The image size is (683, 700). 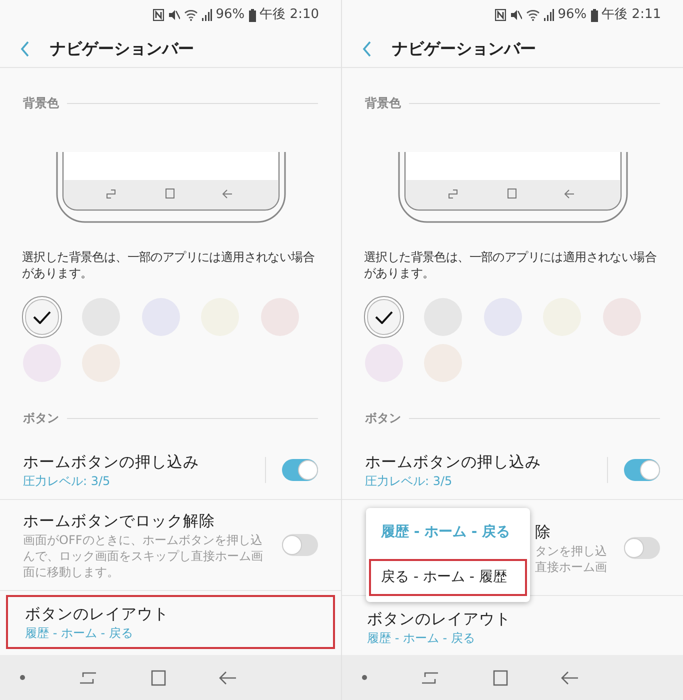 I want to click on clock-time: 午後 2:11, so click(x=631, y=15).